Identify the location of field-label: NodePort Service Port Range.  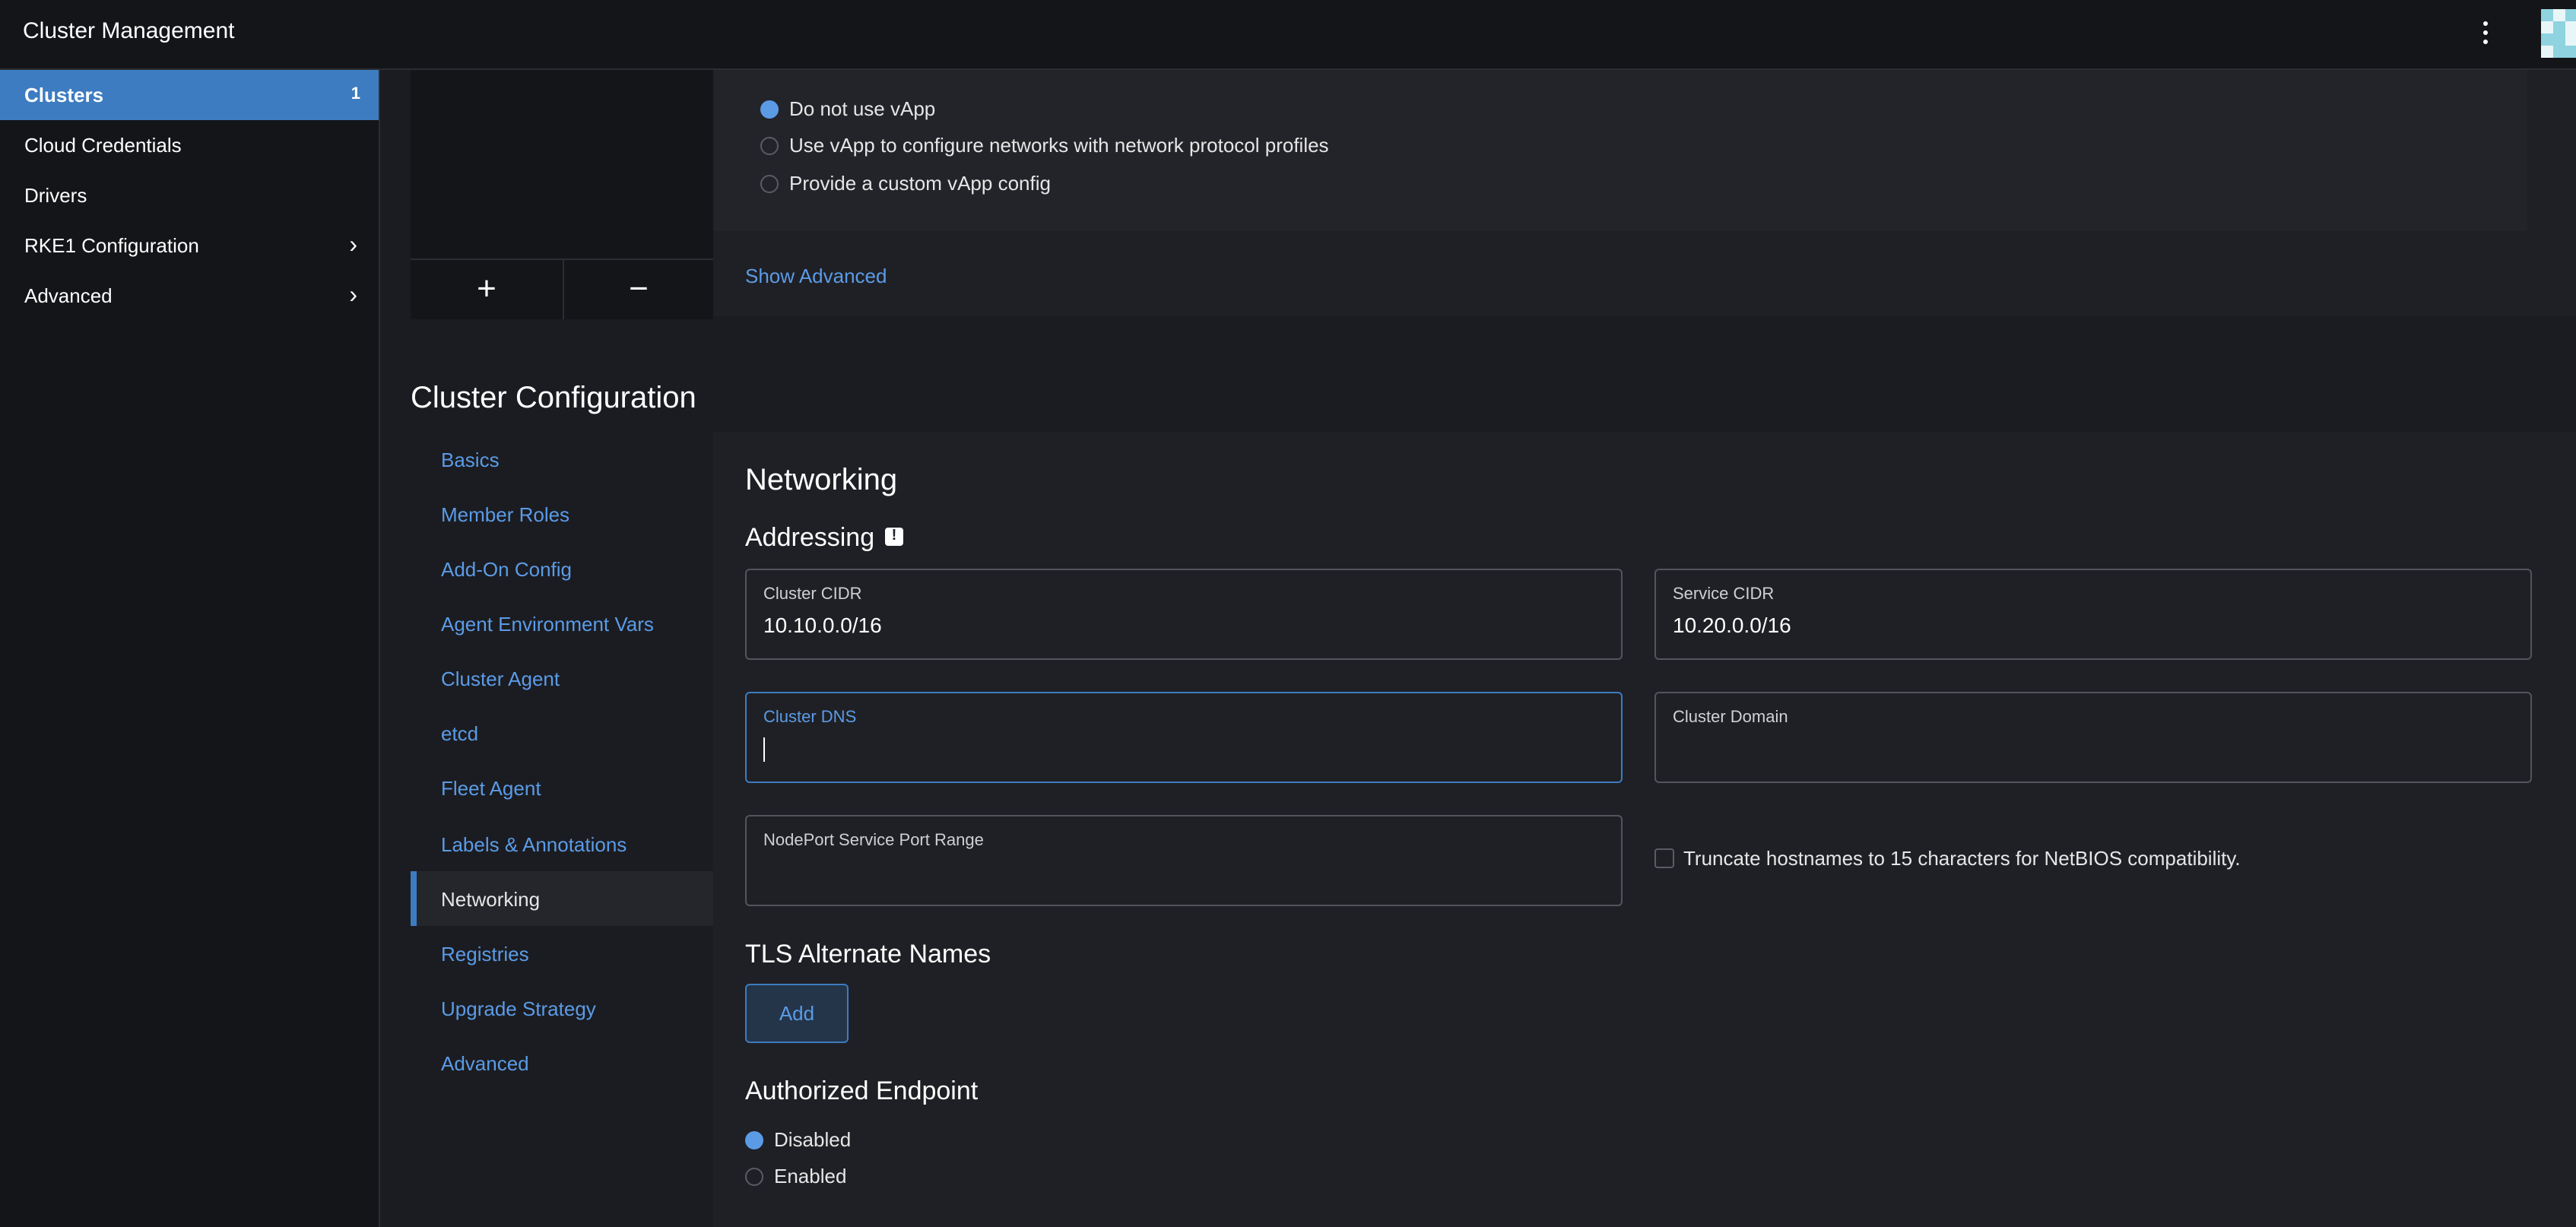
(874, 841).